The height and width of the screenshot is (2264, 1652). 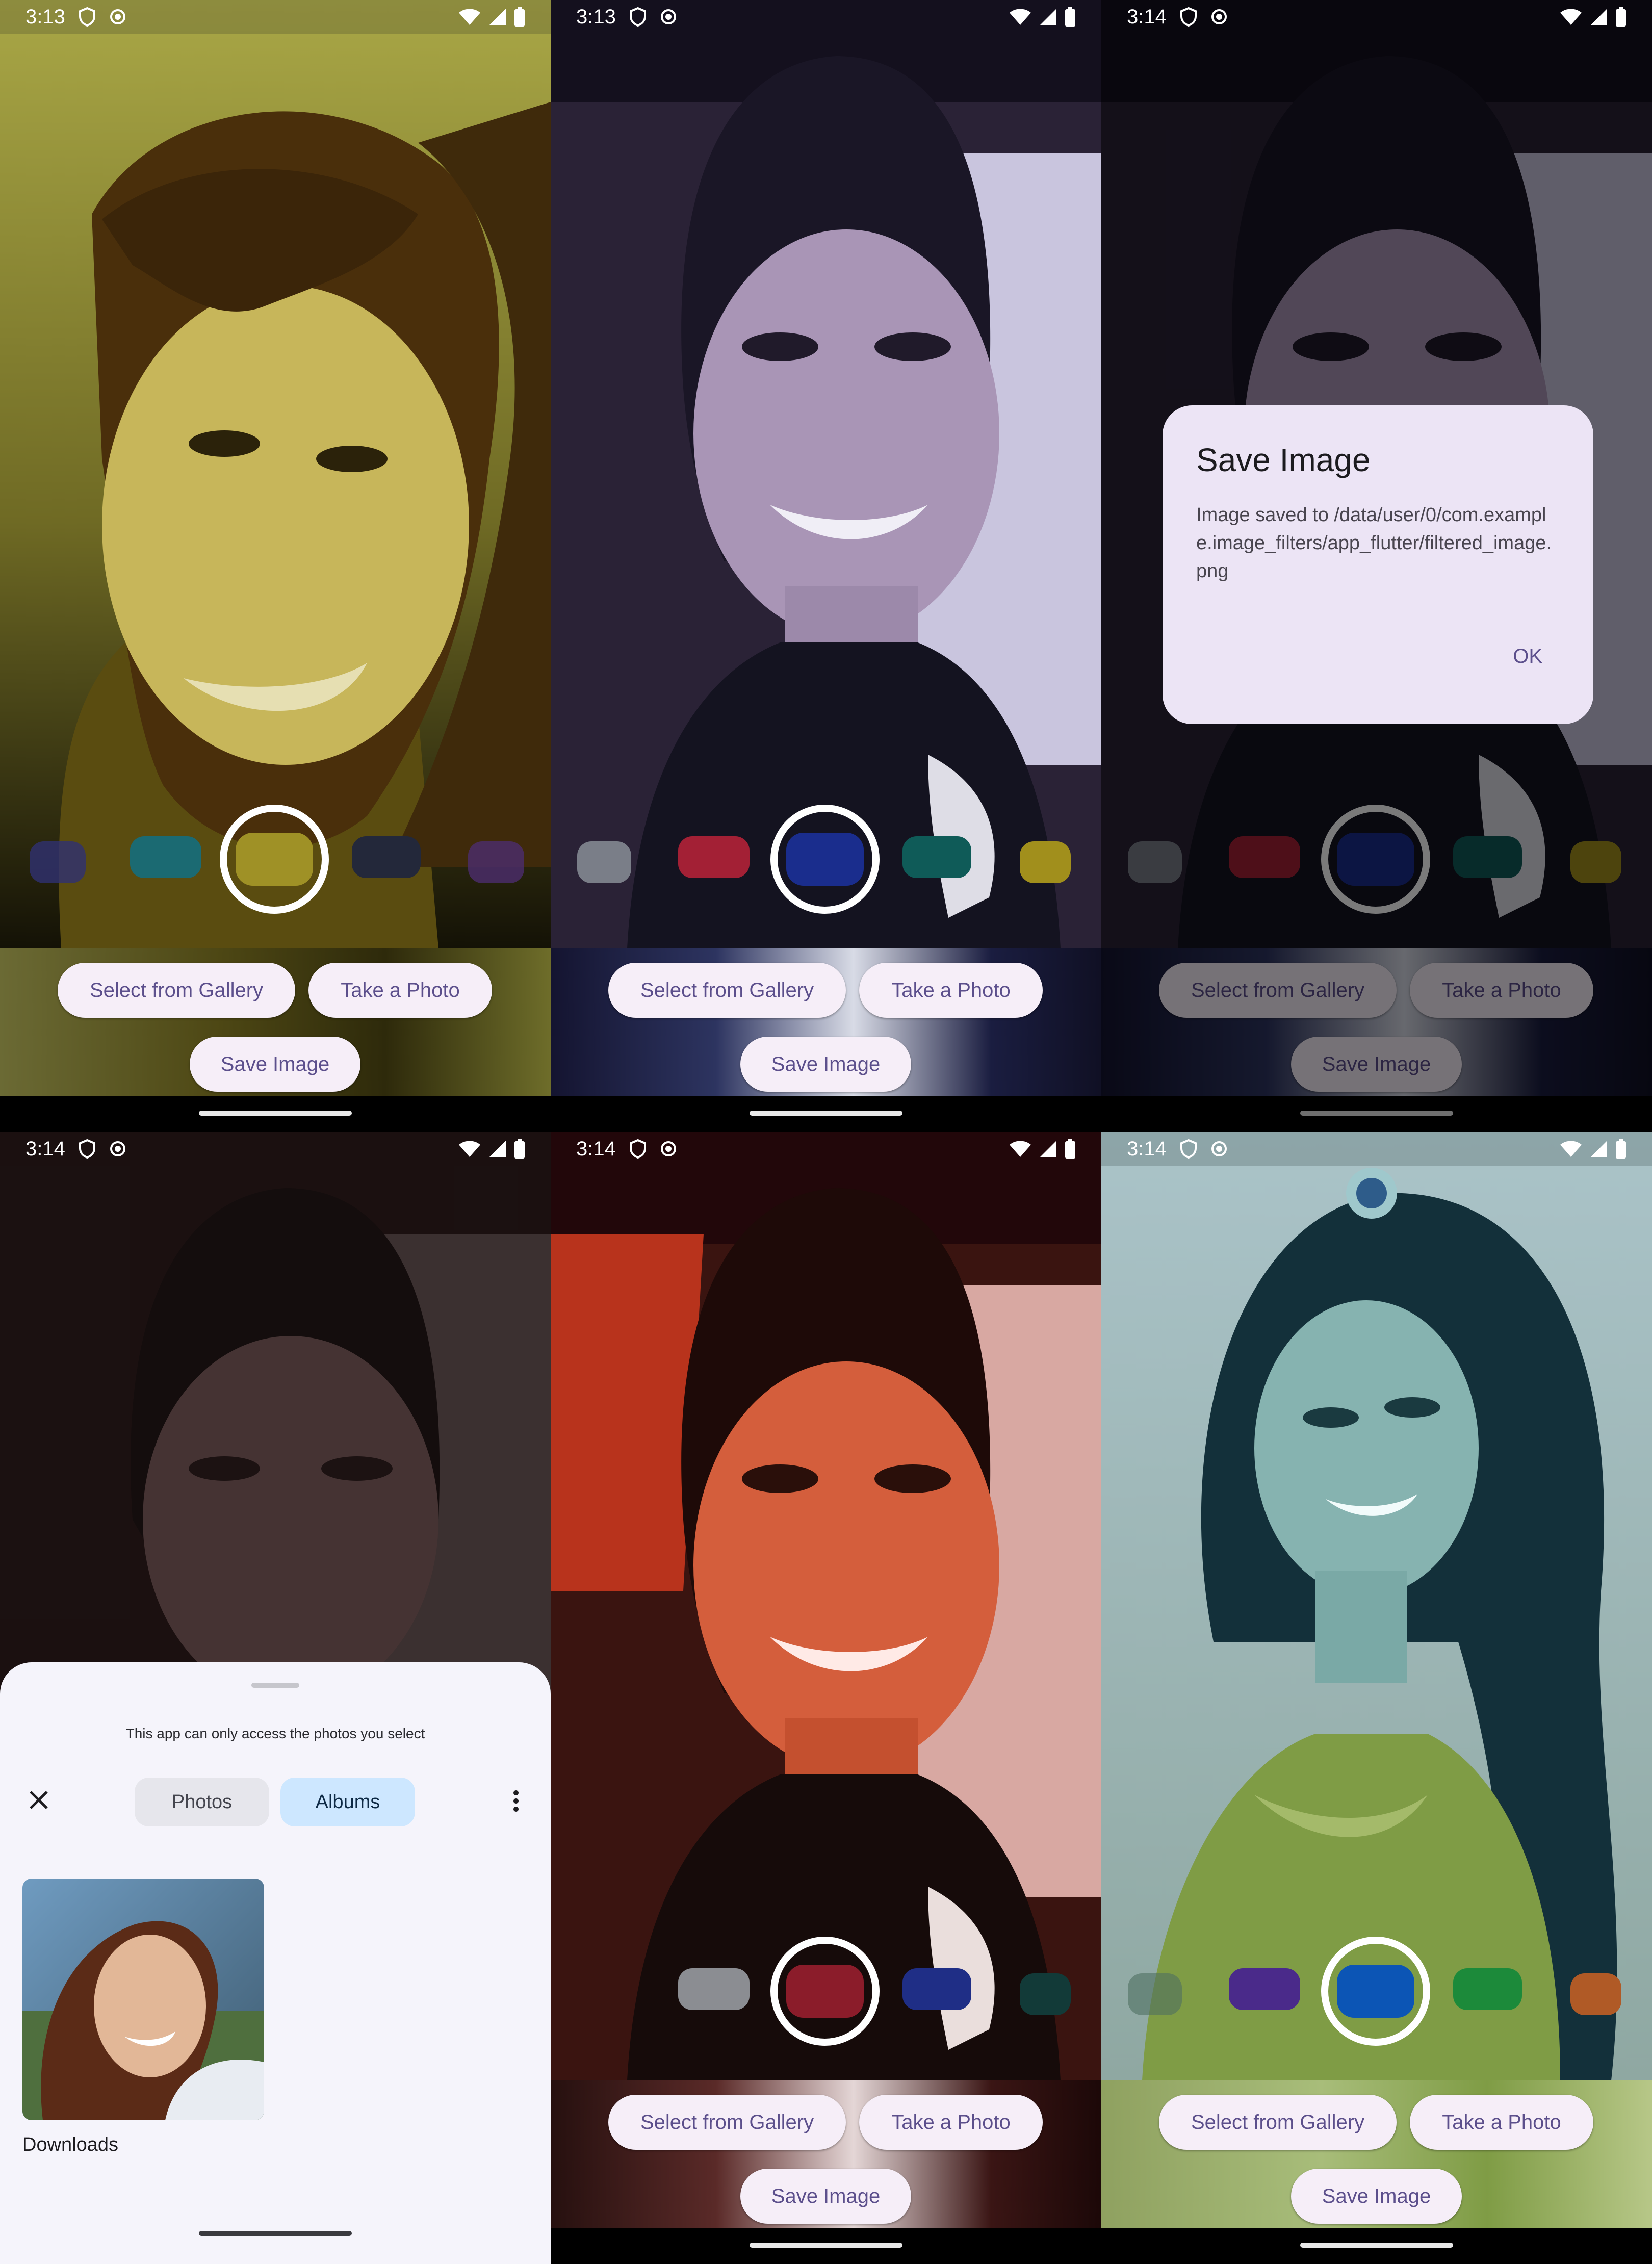 What do you see at coordinates (1155, 1994) in the screenshot?
I see `filter-swatch-faded` at bounding box center [1155, 1994].